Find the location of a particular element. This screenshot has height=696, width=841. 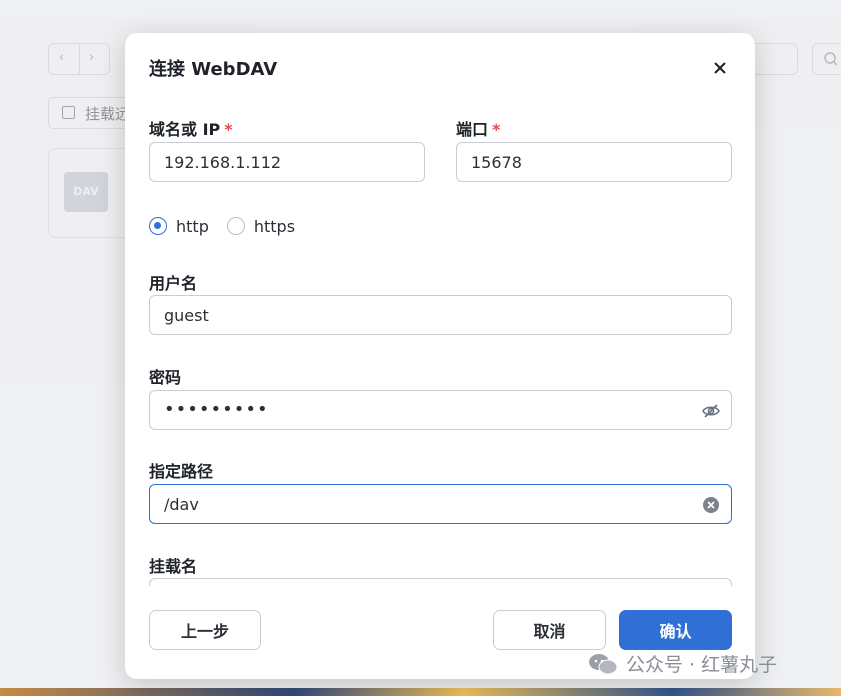

nav-divider is located at coordinates (79, 59).